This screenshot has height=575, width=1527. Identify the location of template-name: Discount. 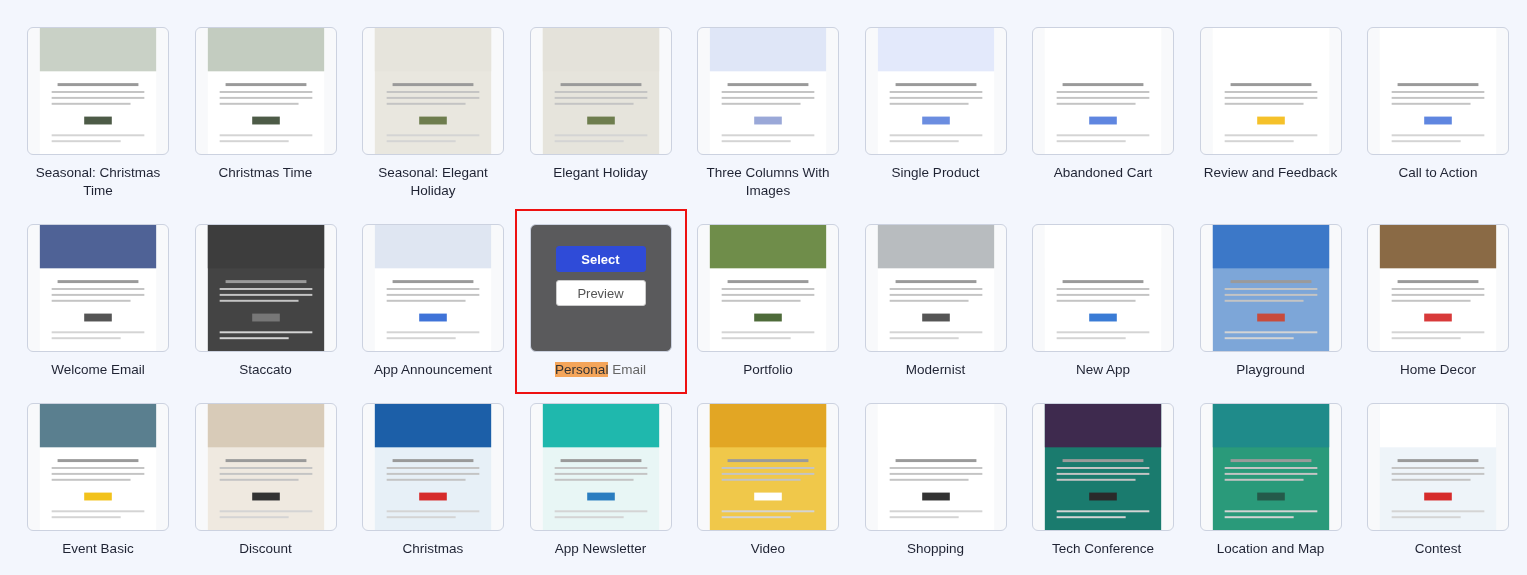
(265, 549).